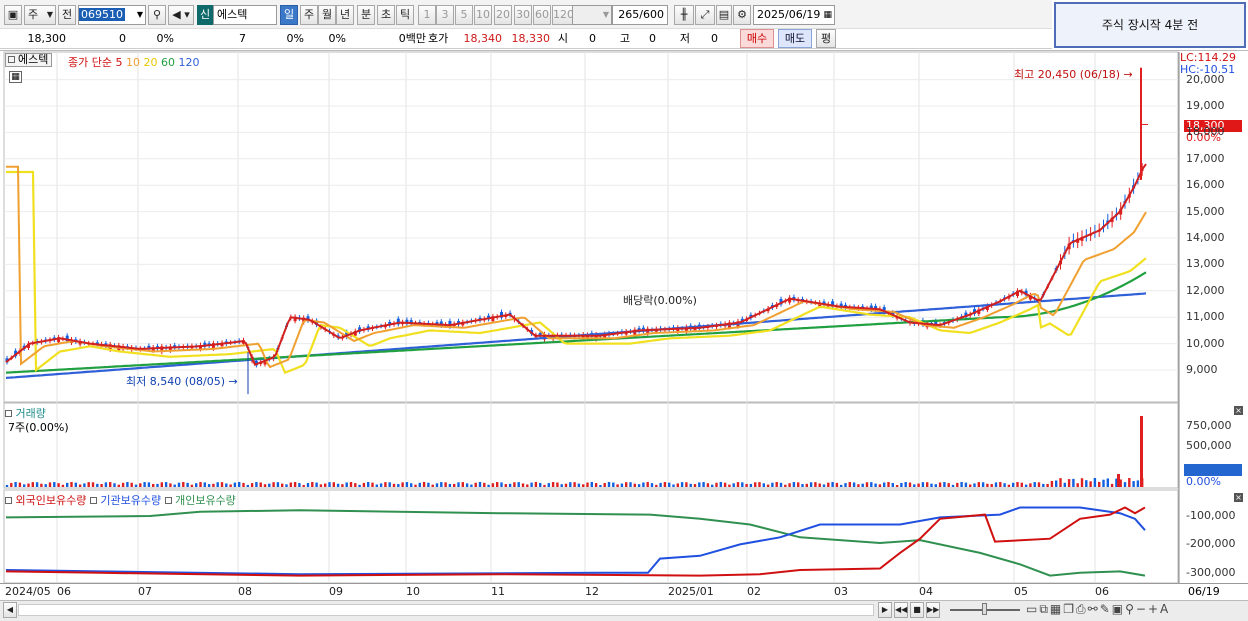 Image resolution: width=1248 pixels, height=621 pixels. I want to click on font-icon: A, so click(1165, 609).